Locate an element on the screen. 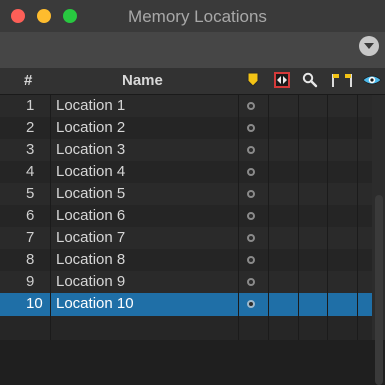 The image size is (385, 385). row-number: 6 is located at coordinates (30, 215).